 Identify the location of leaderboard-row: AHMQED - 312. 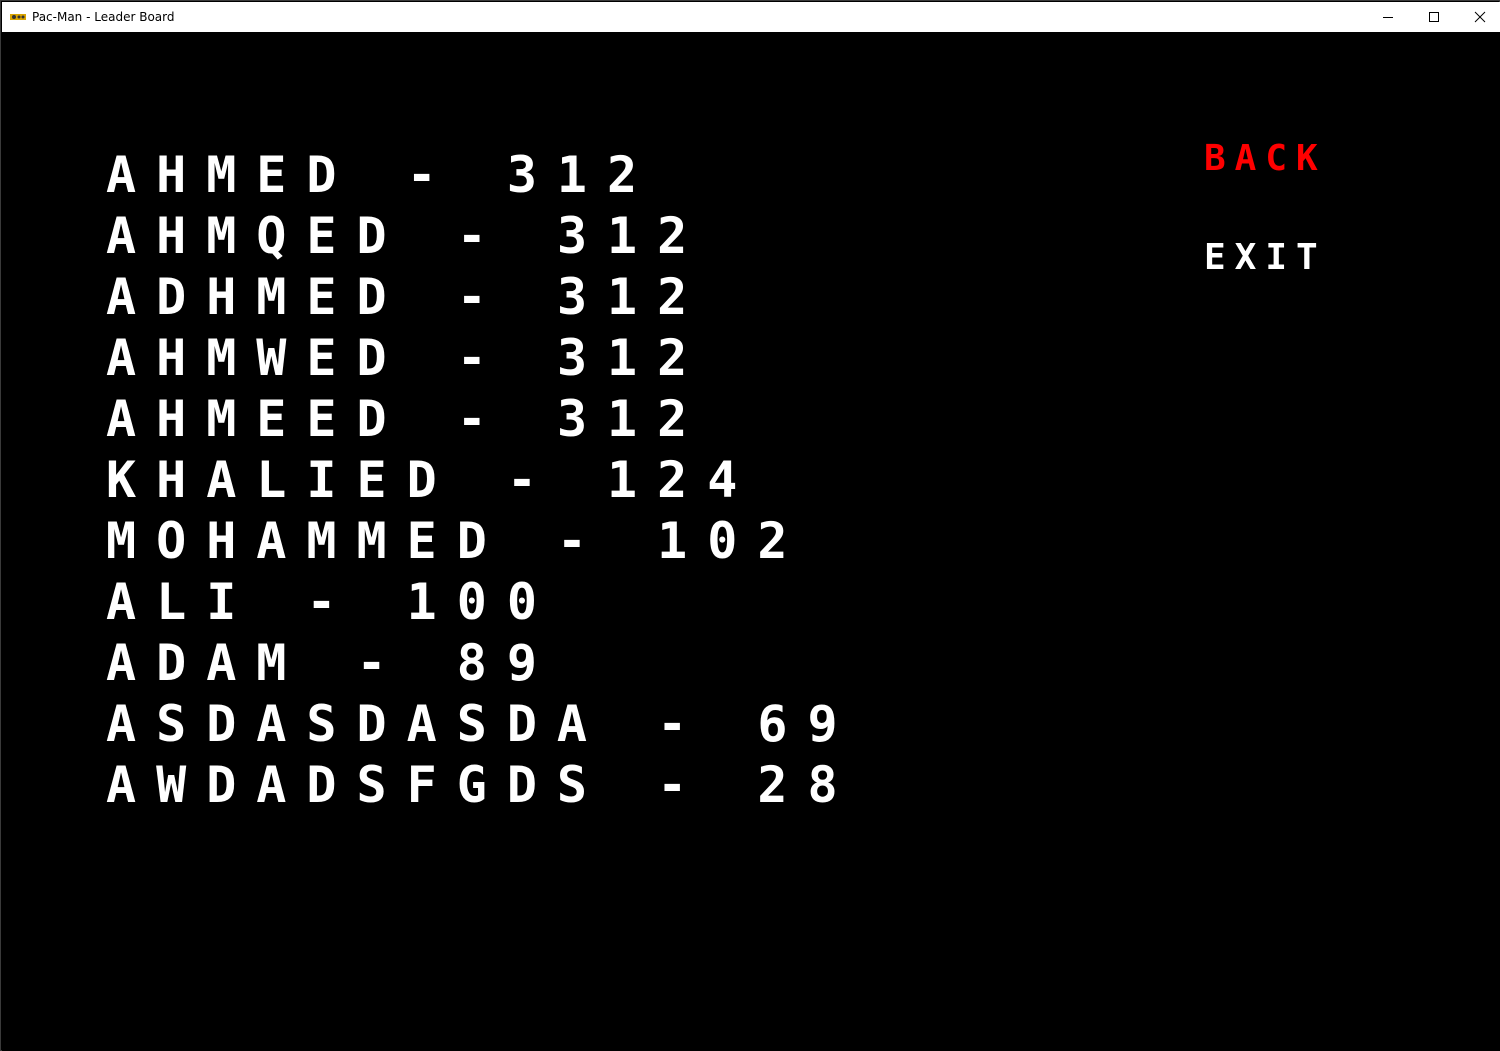
(482, 236).